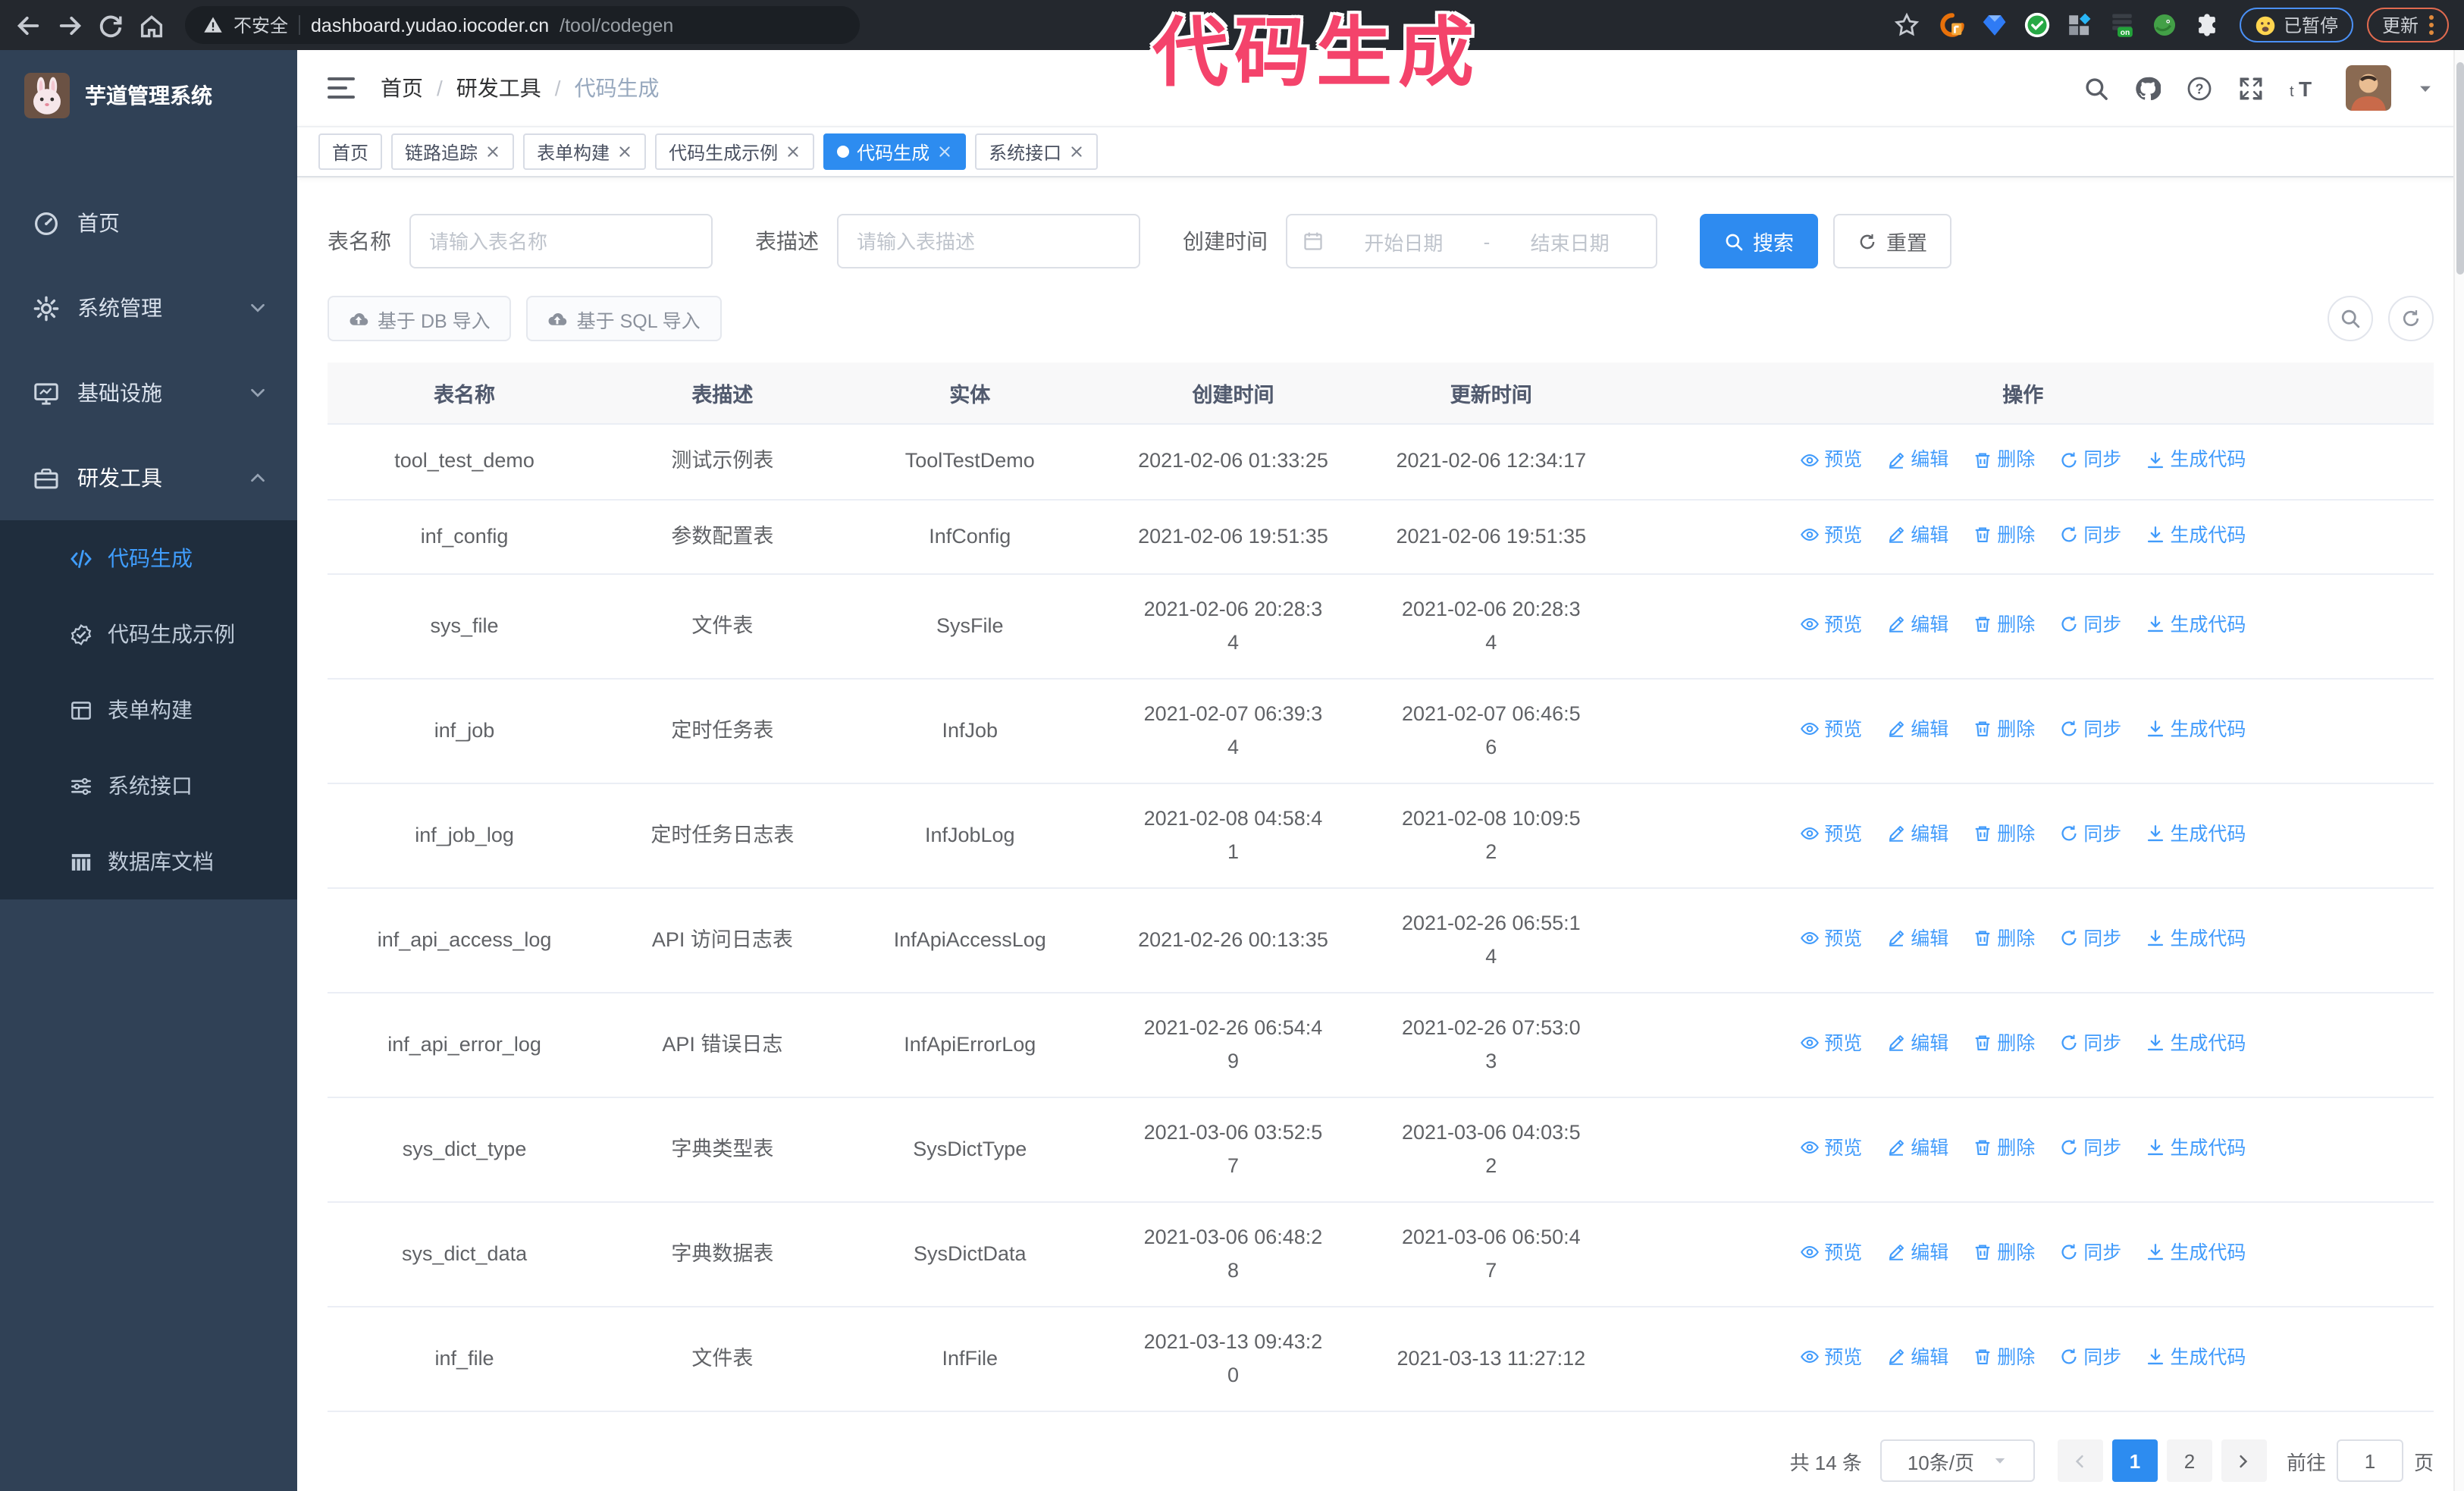 The height and width of the screenshot is (1491, 2464). Describe the element at coordinates (2458, 770) in the screenshot. I see `page-scrollbar` at that location.